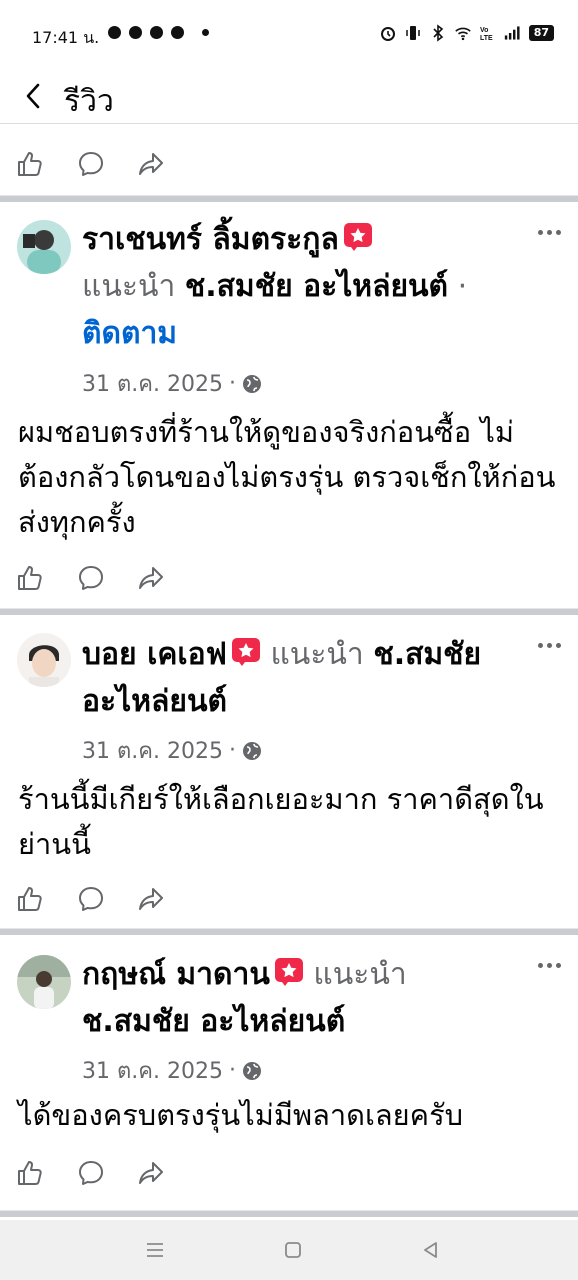 Image resolution: width=578 pixels, height=1280 pixels. I want to click on page-title: รีวิว, so click(89, 101).